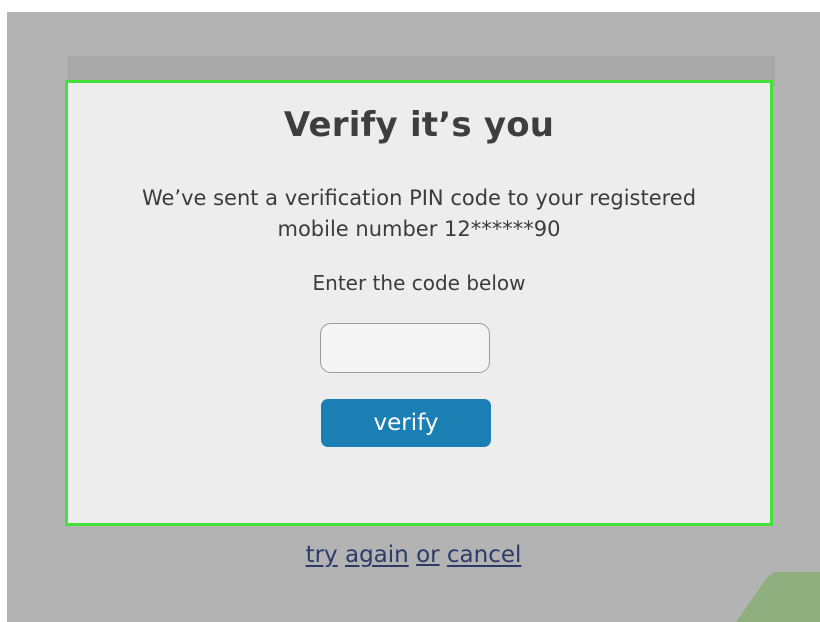 Image resolution: width=820 pixels, height=622 pixels. I want to click on or-text: or, so click(428, 555).